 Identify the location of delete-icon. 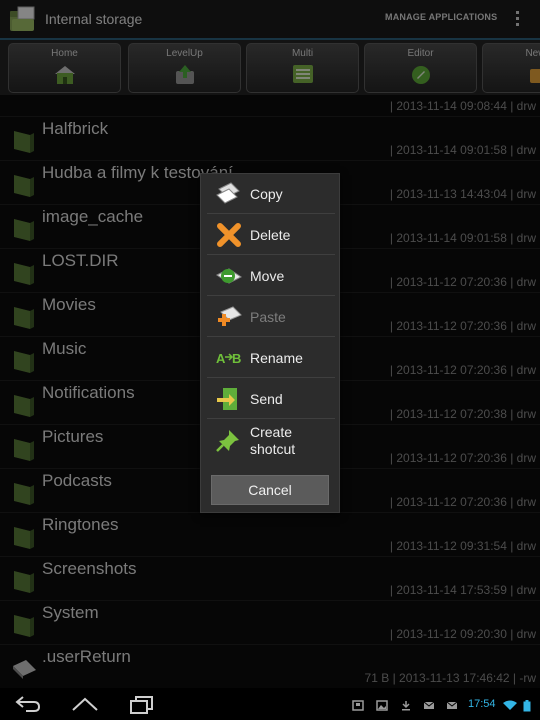
(229, 235).